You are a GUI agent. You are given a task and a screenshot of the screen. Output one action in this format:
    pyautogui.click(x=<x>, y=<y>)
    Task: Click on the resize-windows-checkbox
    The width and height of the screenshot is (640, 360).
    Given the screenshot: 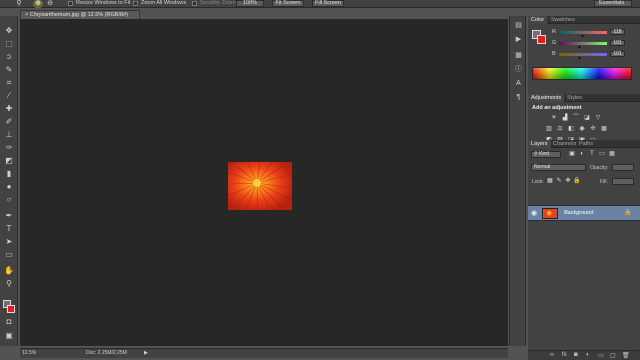 What is the action you would take?
    pyautogui.click(x=70, y=3)
    